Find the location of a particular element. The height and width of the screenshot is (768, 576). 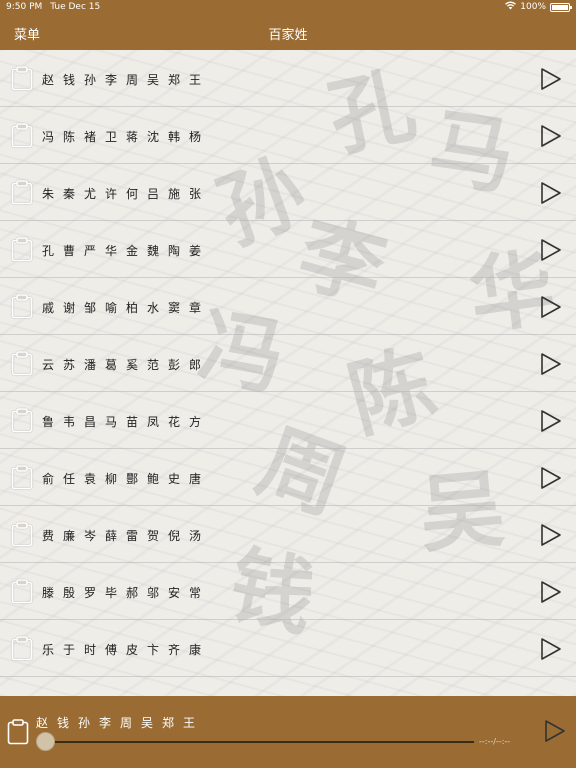

progress-track is located at coordinates (260, 742).